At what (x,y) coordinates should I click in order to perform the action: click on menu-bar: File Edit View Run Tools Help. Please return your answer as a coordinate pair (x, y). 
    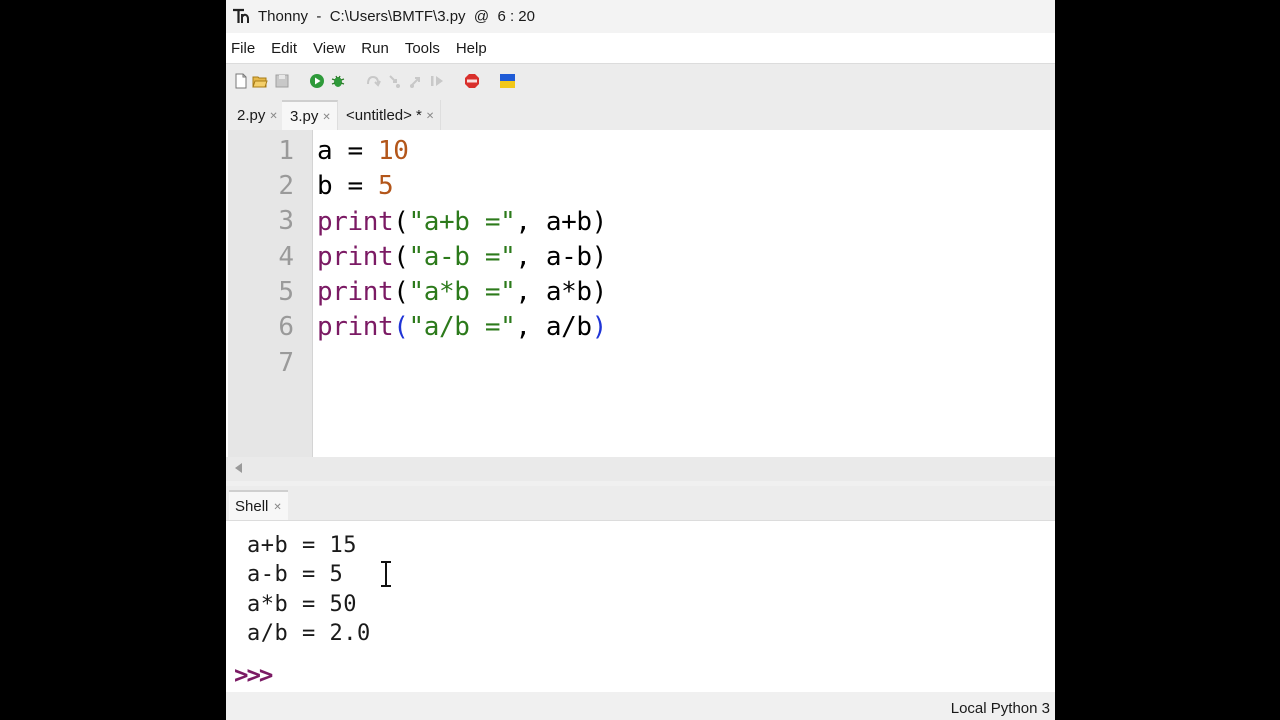
    Looking at the image, I should click on (640, 48).